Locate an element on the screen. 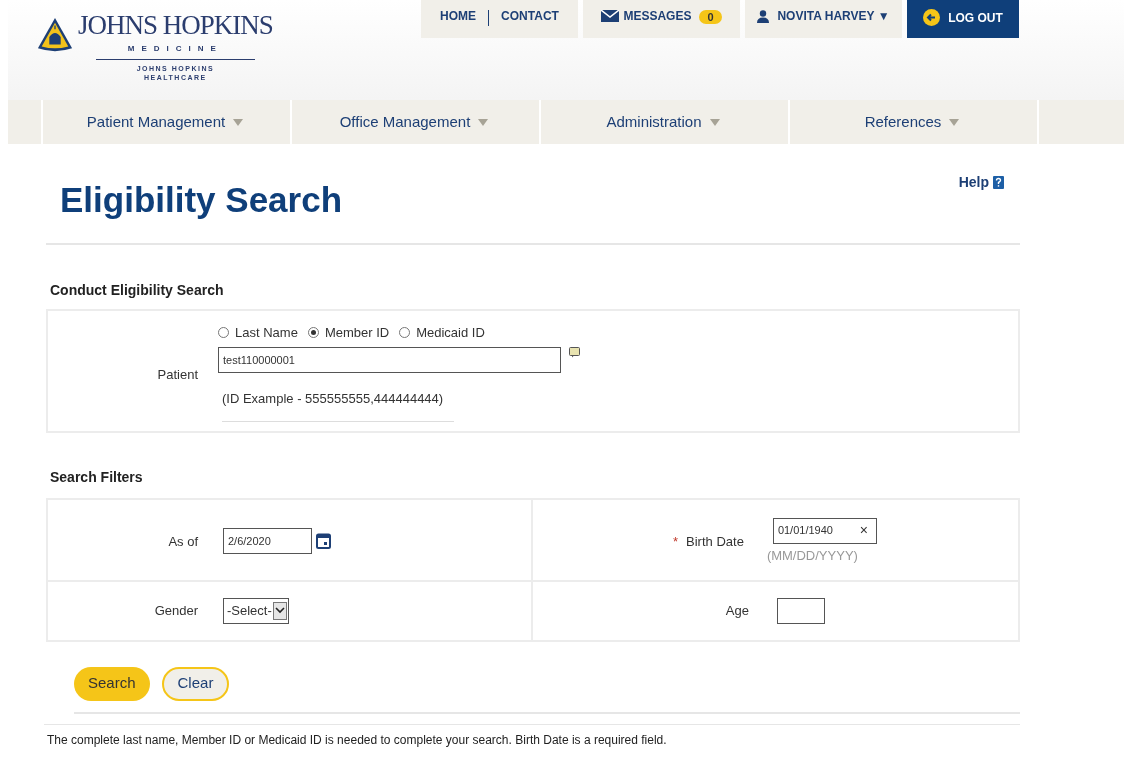 The width and height of the screenshot is (1124, 769). speech-bubble-icon is located at coordinates (574, 352).